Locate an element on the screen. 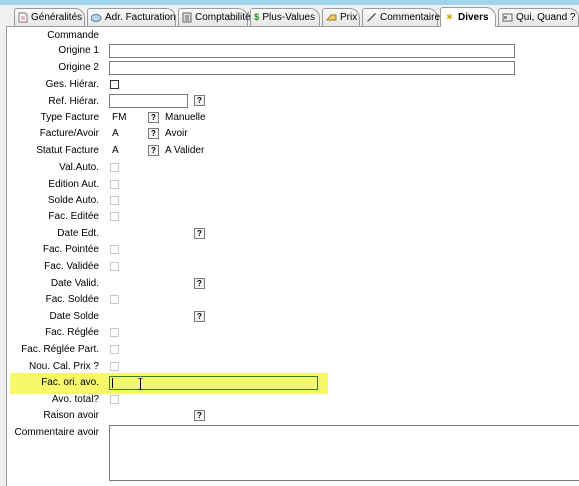 Image resolution: width=579 pixels, height=486 pixels. edition-aut-checkbox is located at coordinates (114, 184).